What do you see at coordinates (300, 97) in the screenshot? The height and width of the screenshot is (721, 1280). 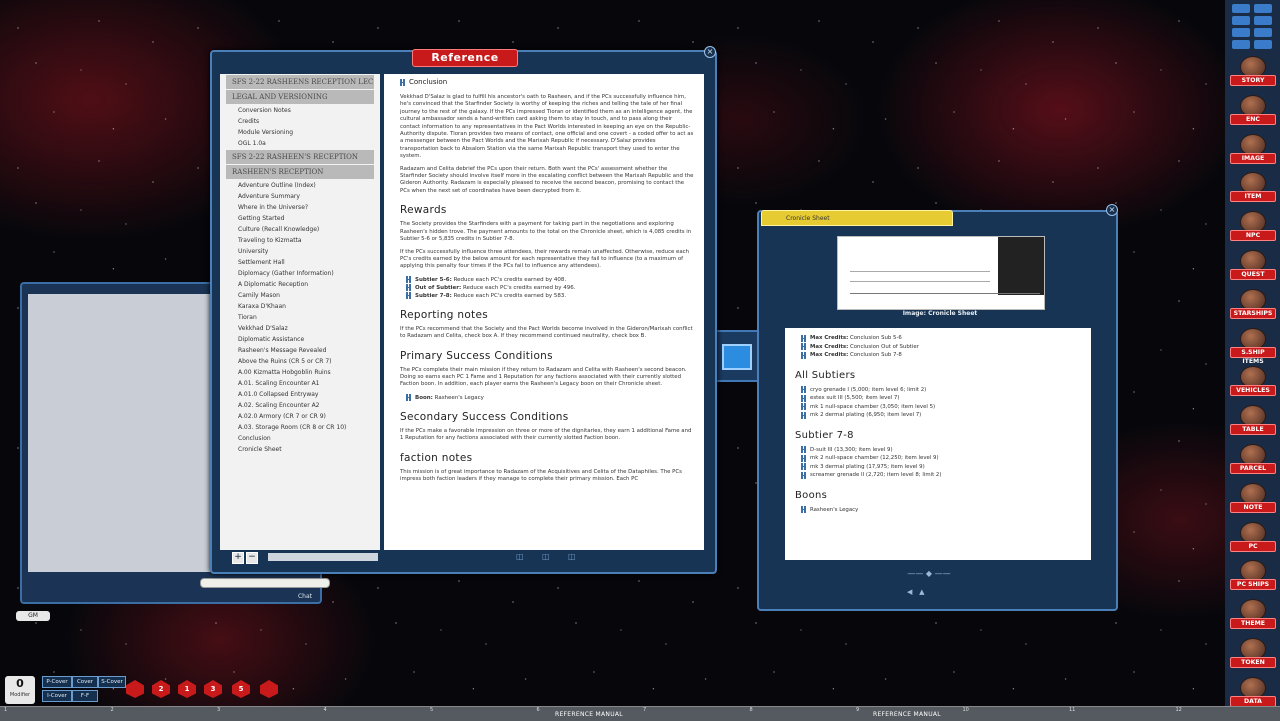 I see `toc-group-heading: LEGAL AND VERSIONING` at bounding box center [300, 97].